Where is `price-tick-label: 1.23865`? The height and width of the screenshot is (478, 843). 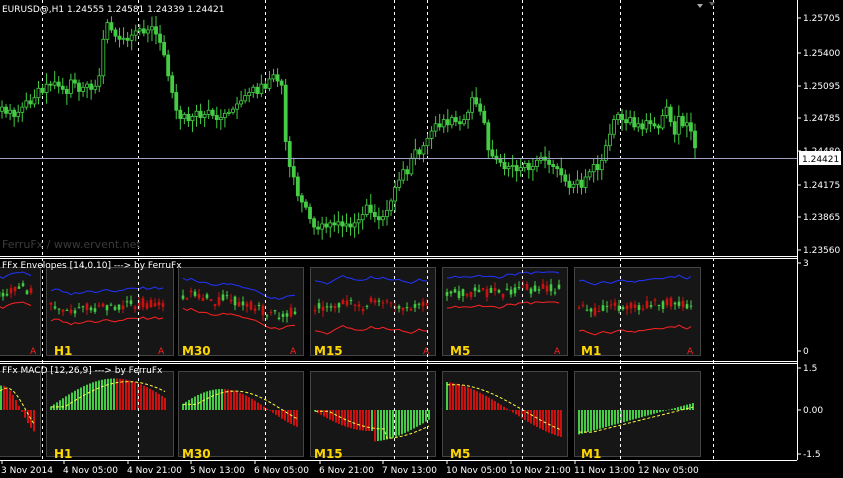
price-tick-label: 1.23865 is located at coordinates (821, 218).